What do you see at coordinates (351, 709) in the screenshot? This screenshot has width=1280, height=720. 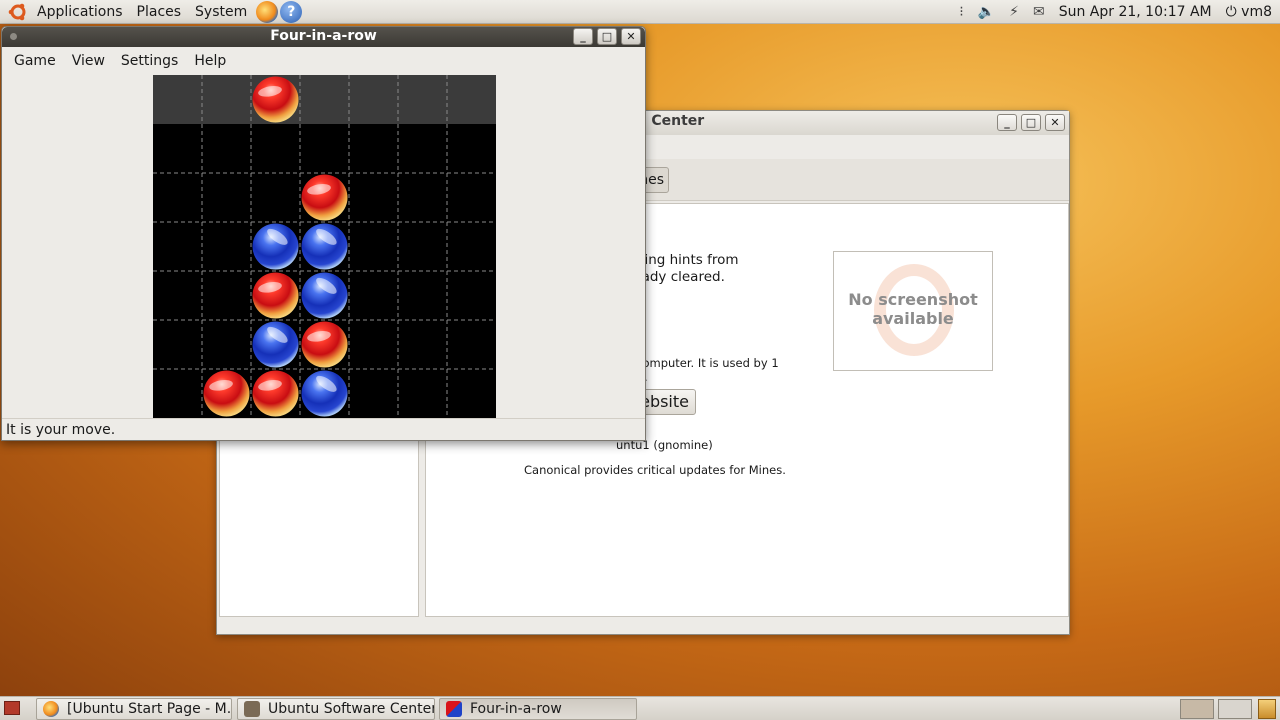 I see `task-label: Ubuntu Software Center` at bounding box center [351, 709].